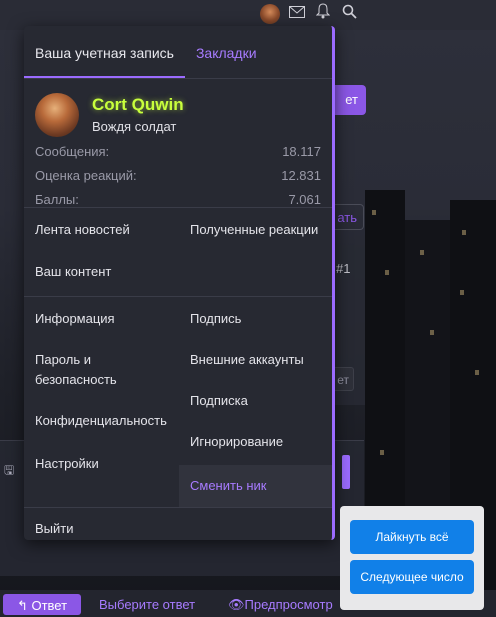 Image resolution: width=496 pixels, height=617 pixels. I want to click on pick-answer-link: Выберите ответ, so click(147, 604).